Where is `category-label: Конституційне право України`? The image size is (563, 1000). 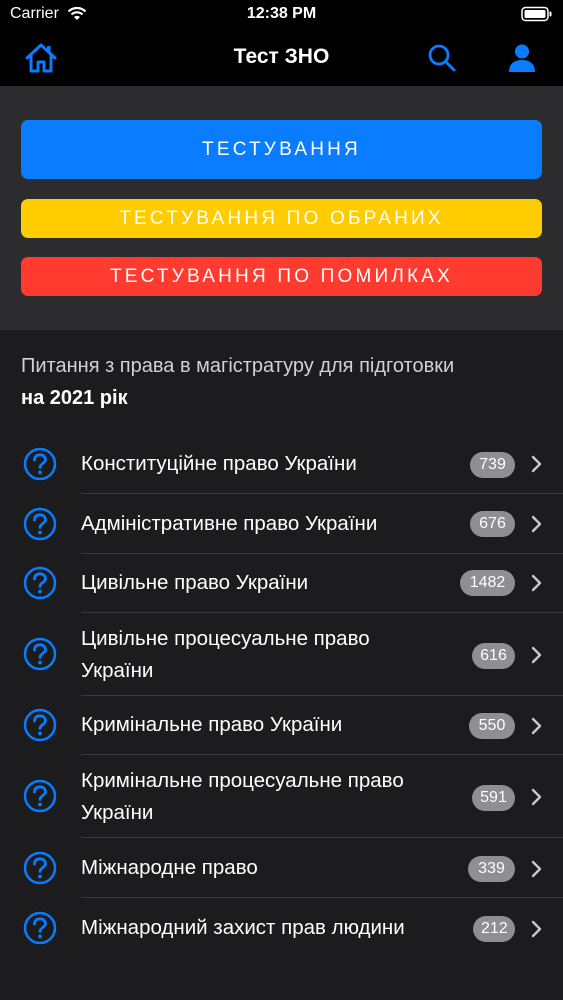
category-label: Конституційне право України is located at coordinates (219, 463).